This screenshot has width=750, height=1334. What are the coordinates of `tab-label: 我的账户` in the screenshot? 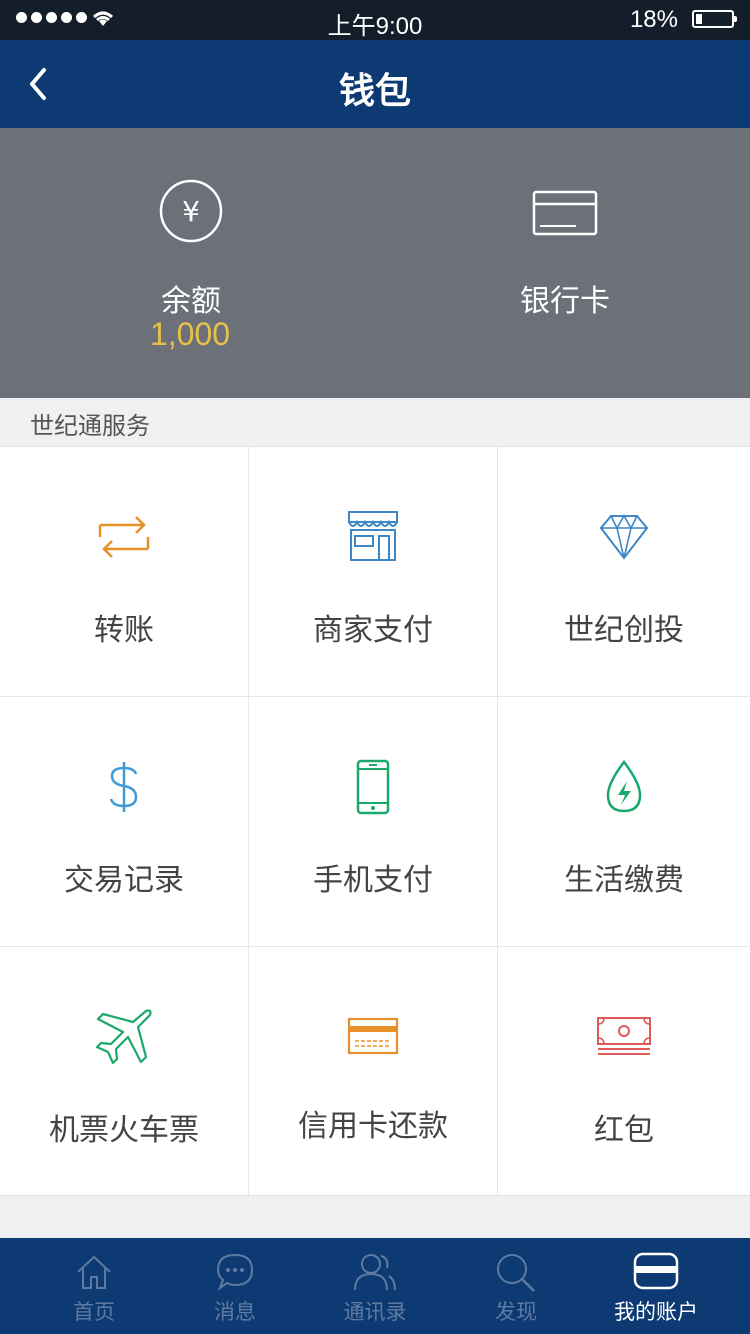 It's located at (656, 1312).